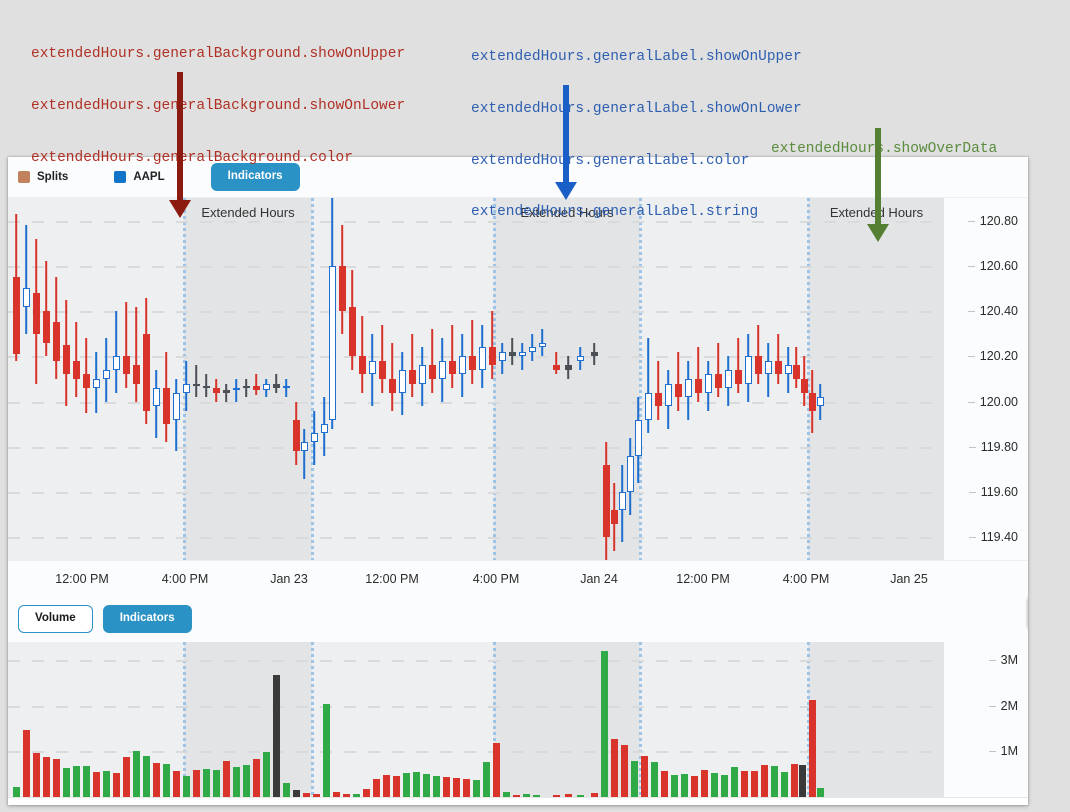 Image resolution: width=1070 pixels, height=812 pixels. I want to click on price-y-tick: 119.40, so click(993, 537).